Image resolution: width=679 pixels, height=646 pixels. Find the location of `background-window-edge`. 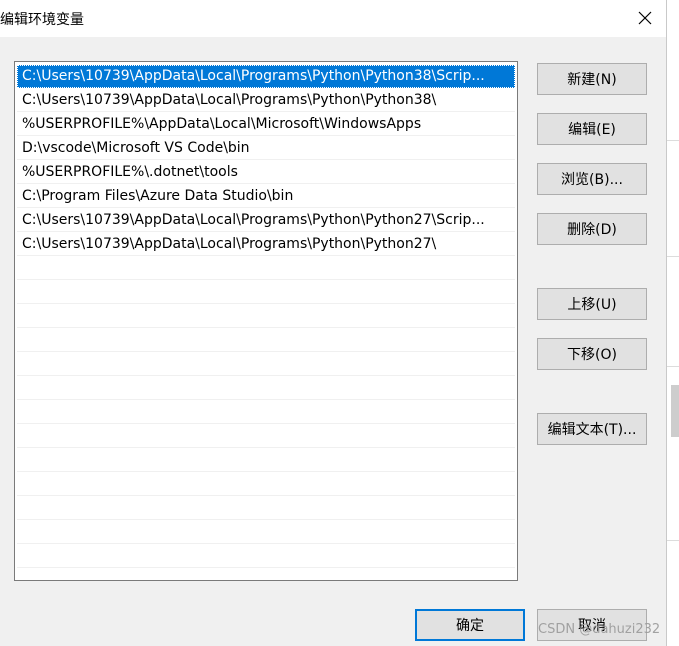

background-window-edge is located at coordinates (673, 323).